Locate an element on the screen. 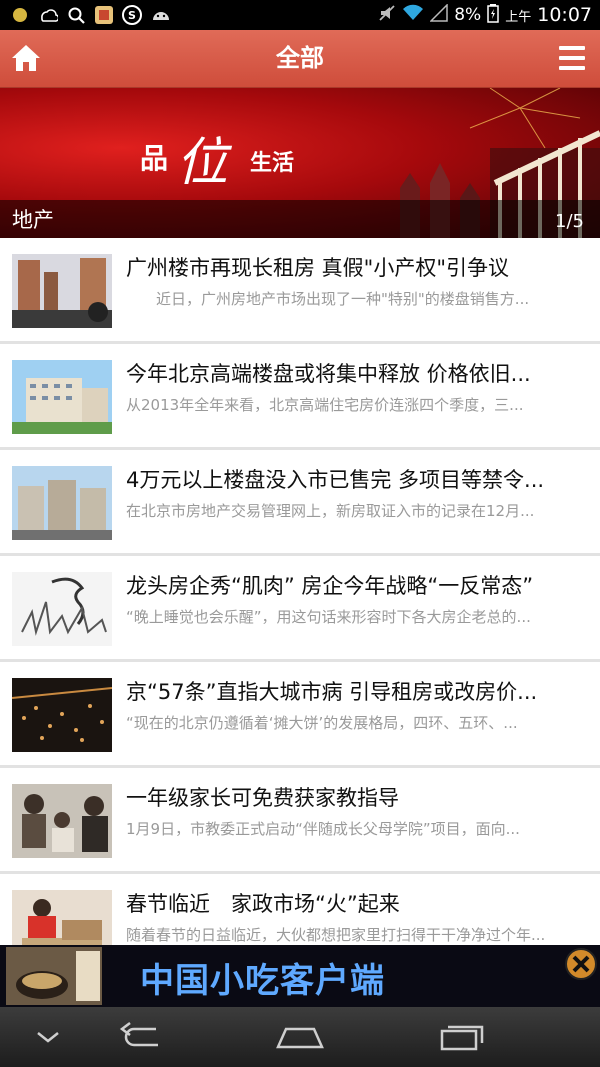 The height and width of the screenshot is (1067, 600). chevron-down-icon is located at coordinates (48, 1037).